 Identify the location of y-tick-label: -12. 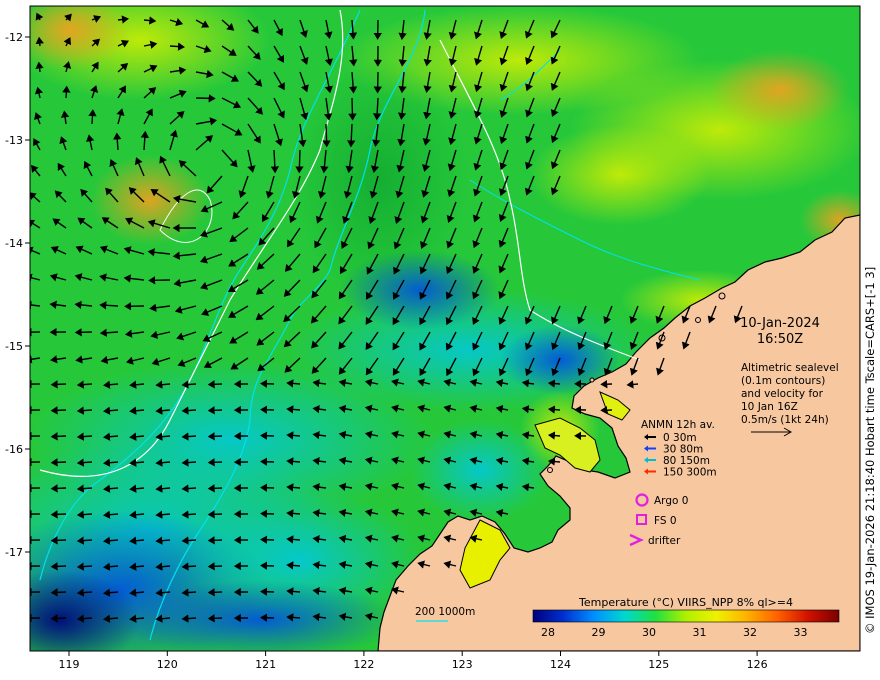
(14, 37).